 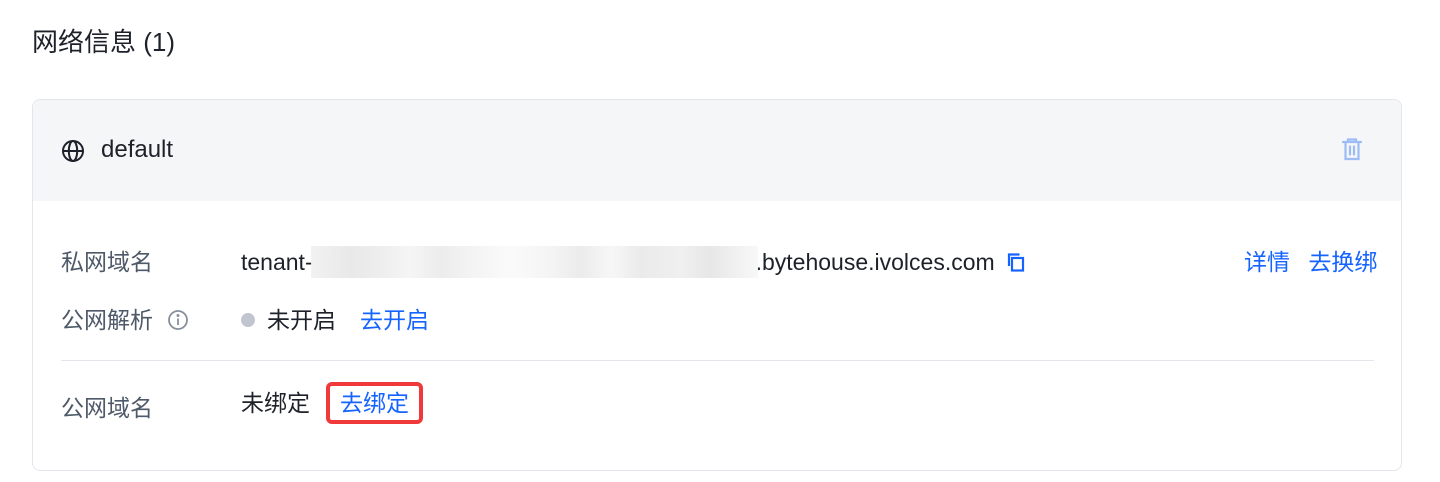 What do you see at coordinates (1342, 262) in the screenshot?
I see `rebind-link: 去换绑` at bounding box center [1342, 262].